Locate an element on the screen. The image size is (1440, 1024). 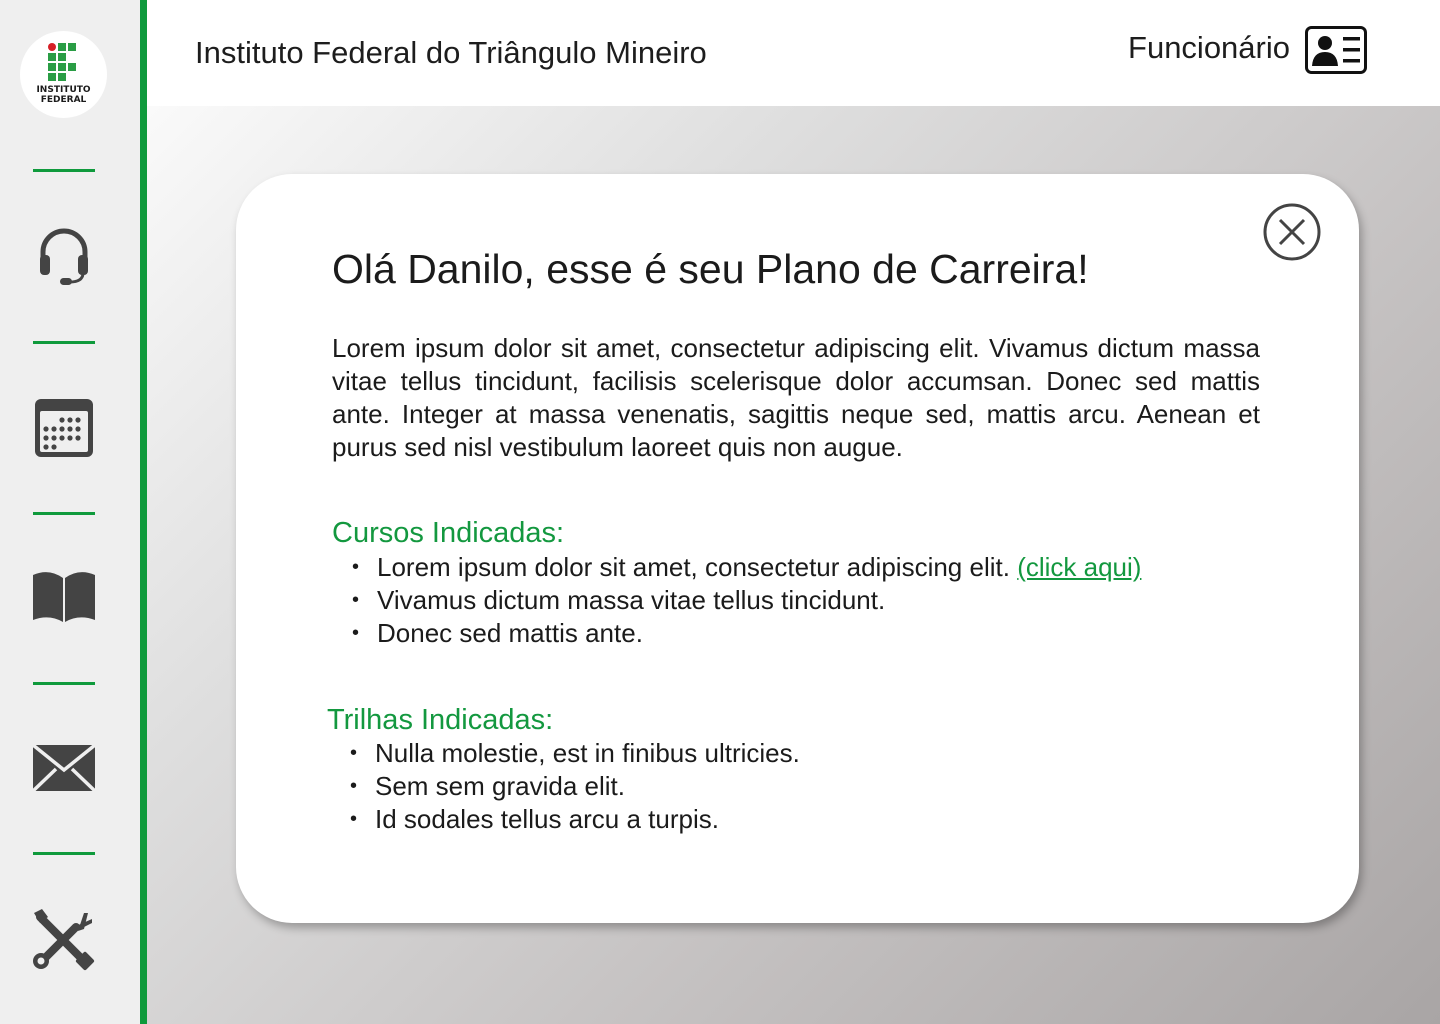
logo-red-dot is located at coordinates (52, 47).